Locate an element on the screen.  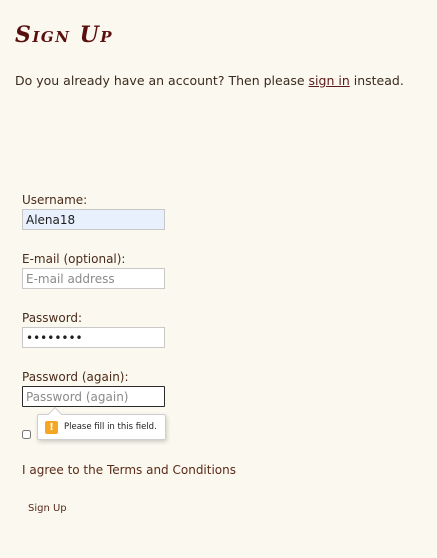
email-input is located at coordinates (93, 278).